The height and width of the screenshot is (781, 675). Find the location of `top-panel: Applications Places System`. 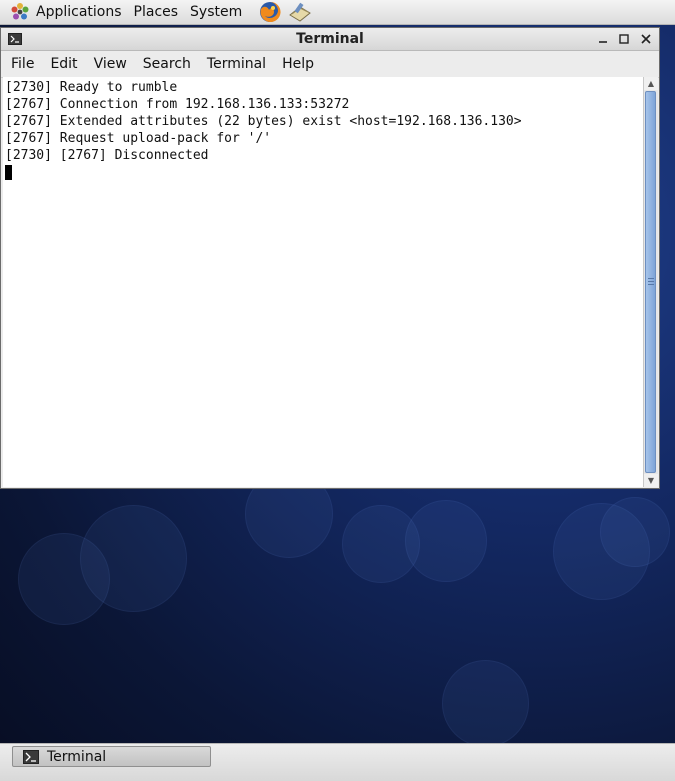

top-panel: Applications Places System is located at coordinates (337, 12).